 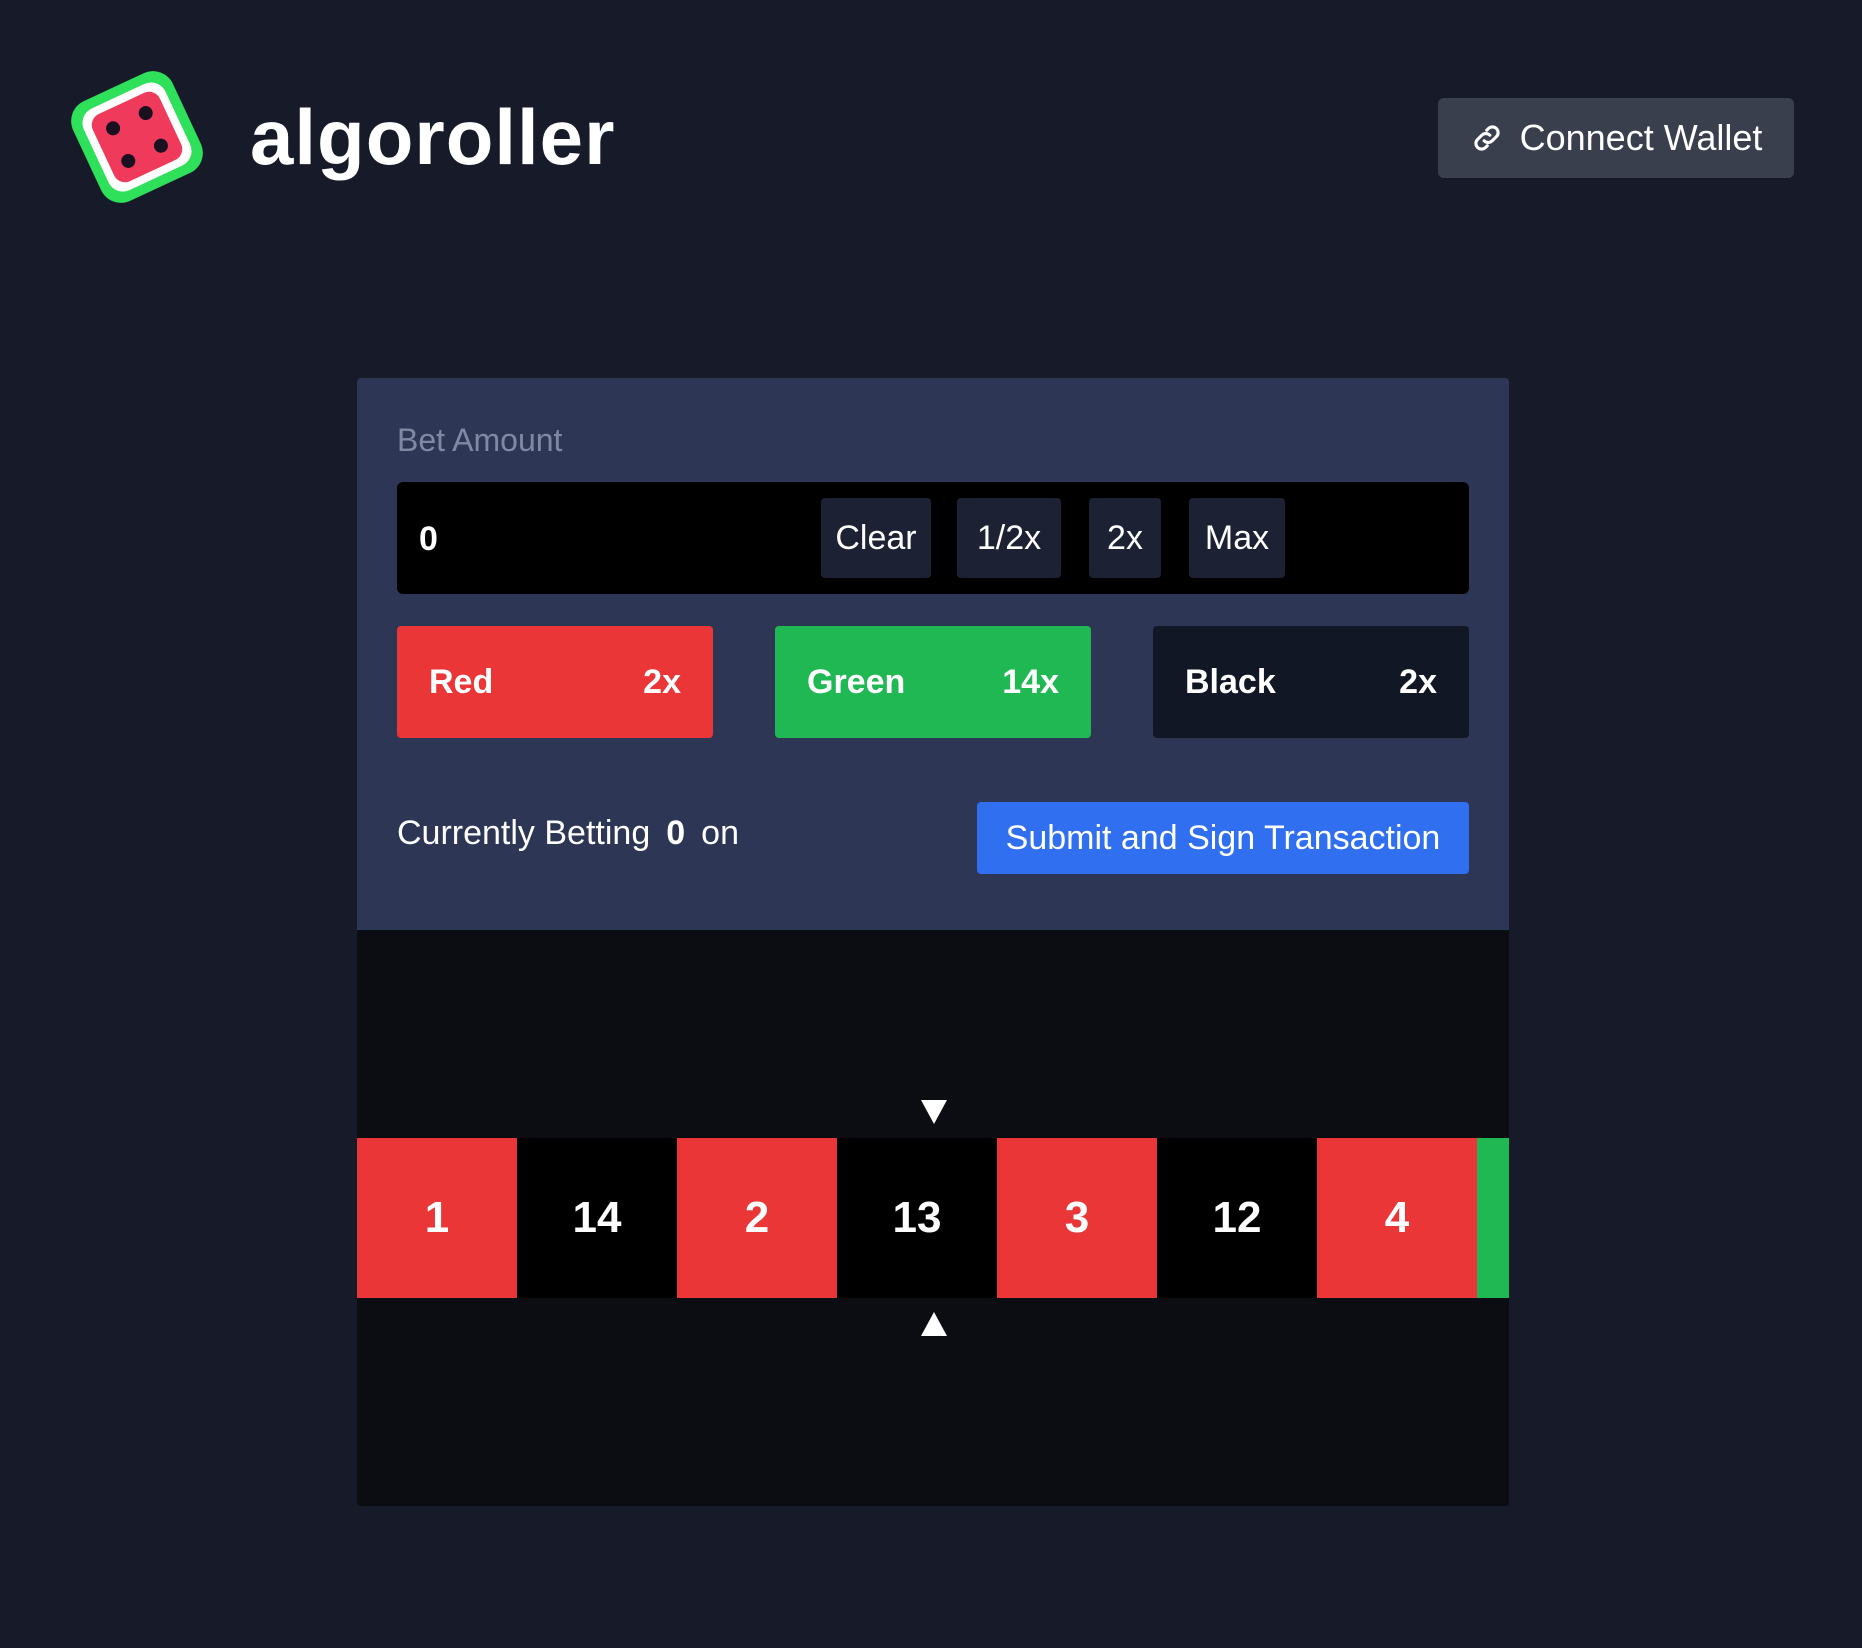 I want to click on roulette-cell: 1, so click(x=437, y=1218).